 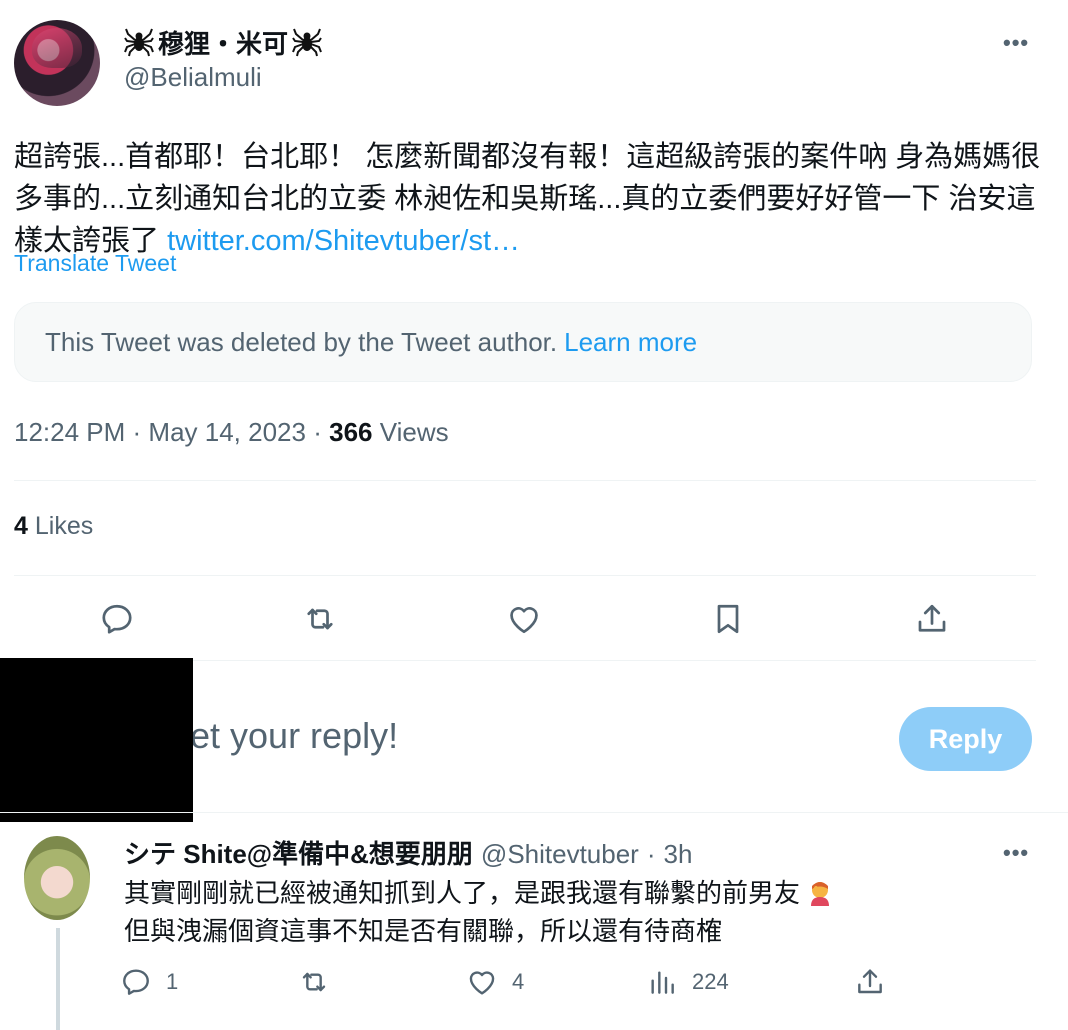 What do you see at coordinates (227, 432) in the screenshot?
I see `tweet-date: May 14, 2023` at bounding box center [227, 432].